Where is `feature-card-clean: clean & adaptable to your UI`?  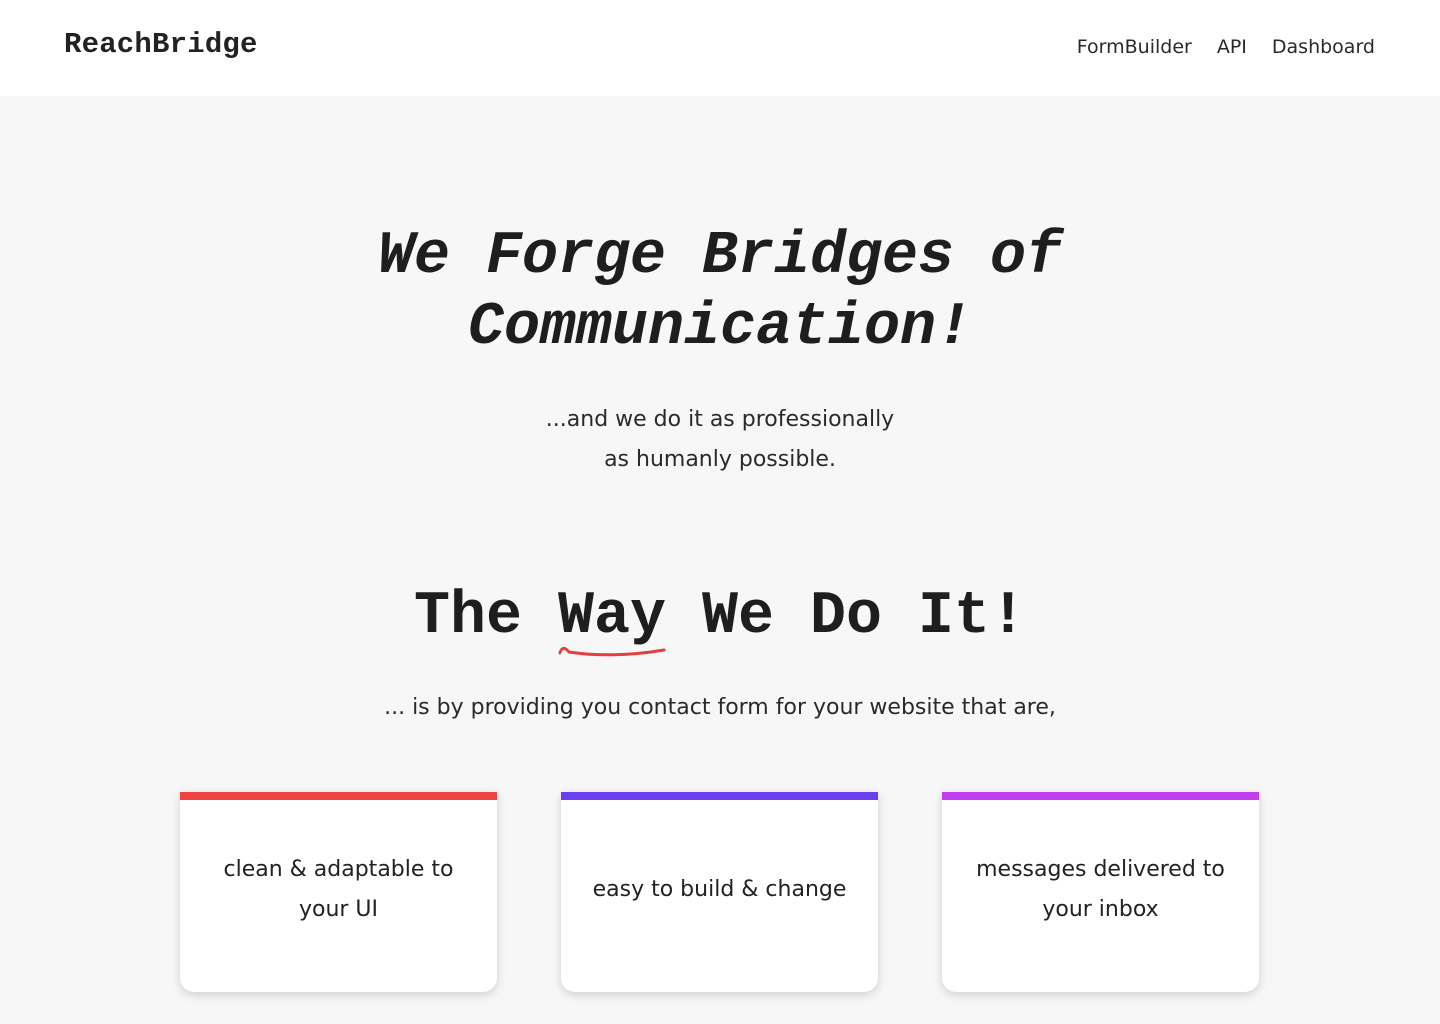
feature-card-clean: clean & adaptable to your UI is located at coordinates (338, 892).